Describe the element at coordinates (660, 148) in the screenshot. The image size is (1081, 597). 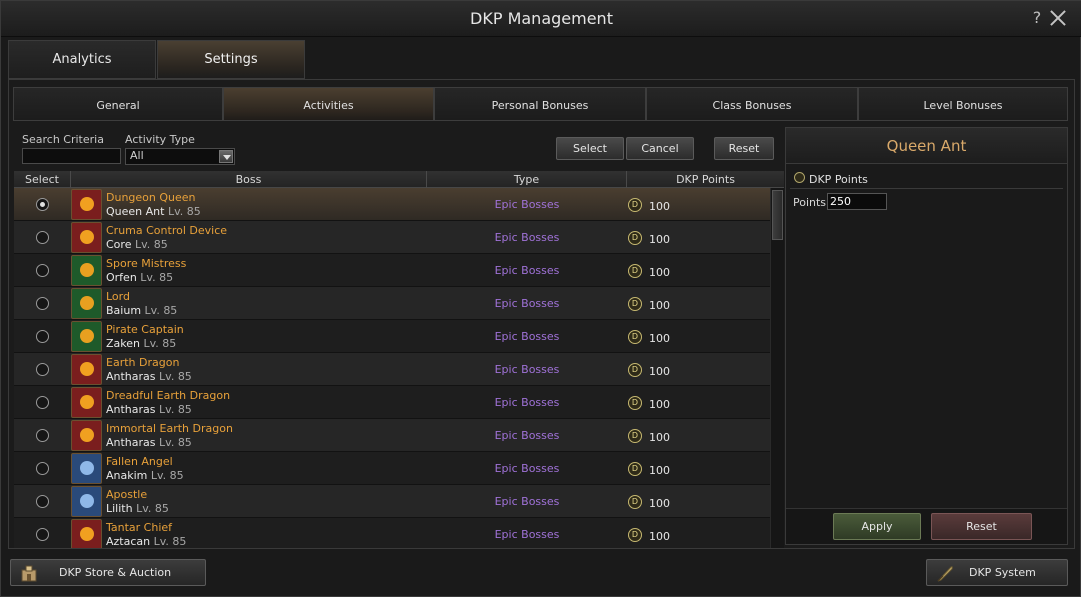
I see `cancel-button: Cancel` at that location.